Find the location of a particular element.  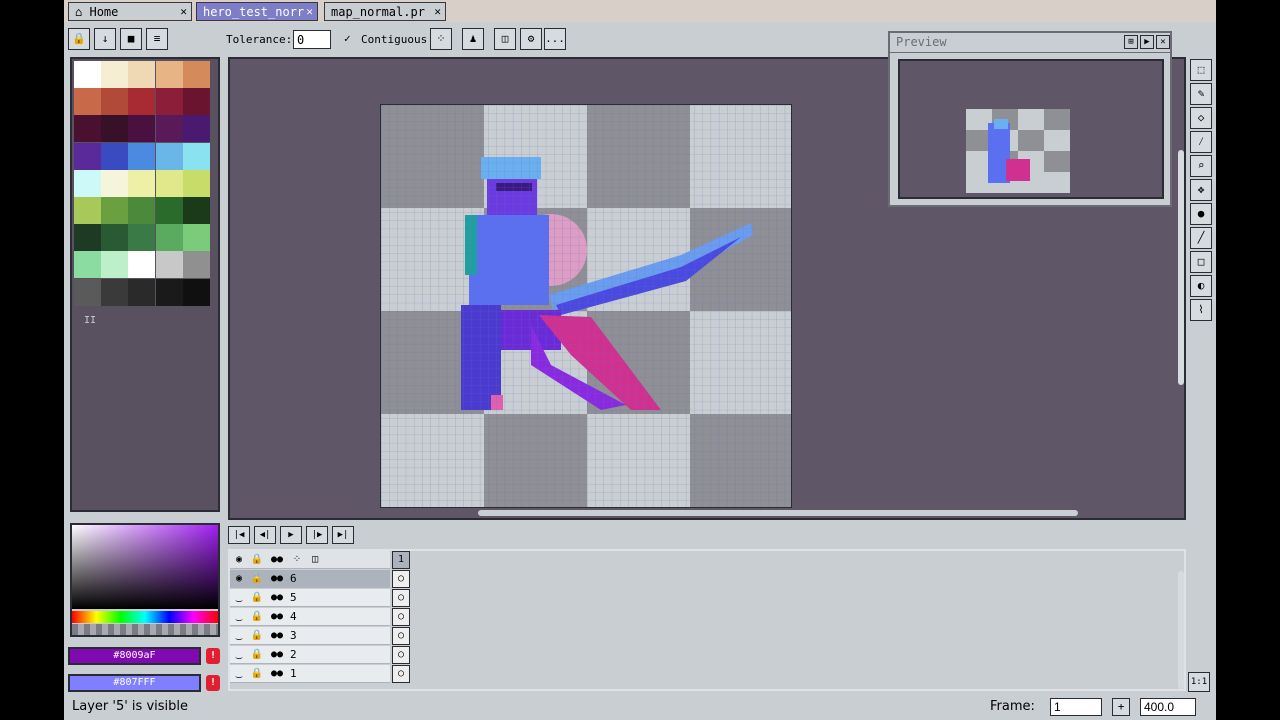

foreground-color: #8009aF is located at coordinates (134, 656).